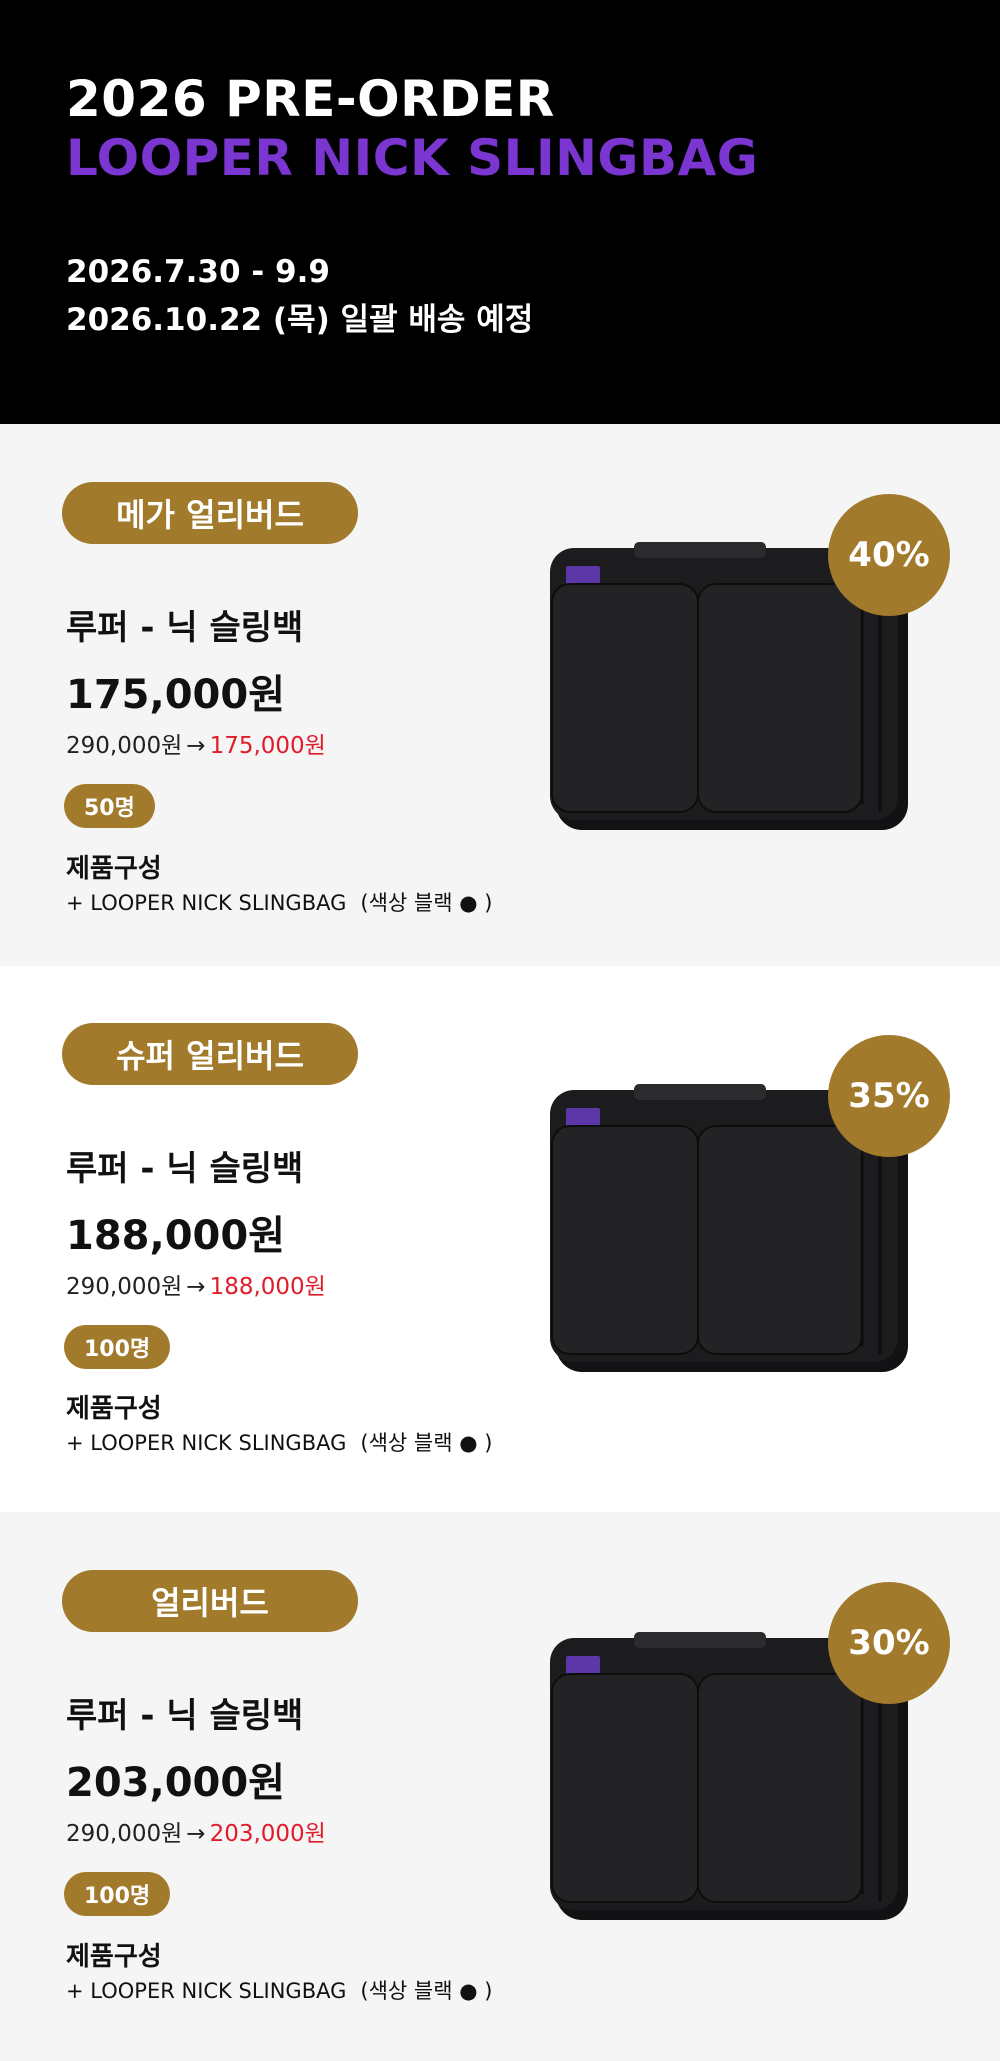 The width and height of the screenshot is (1000, 2061). Describe the element at coordinates (889, 1096) in the screenshot. I see `discount-badge: 35%` at that location.